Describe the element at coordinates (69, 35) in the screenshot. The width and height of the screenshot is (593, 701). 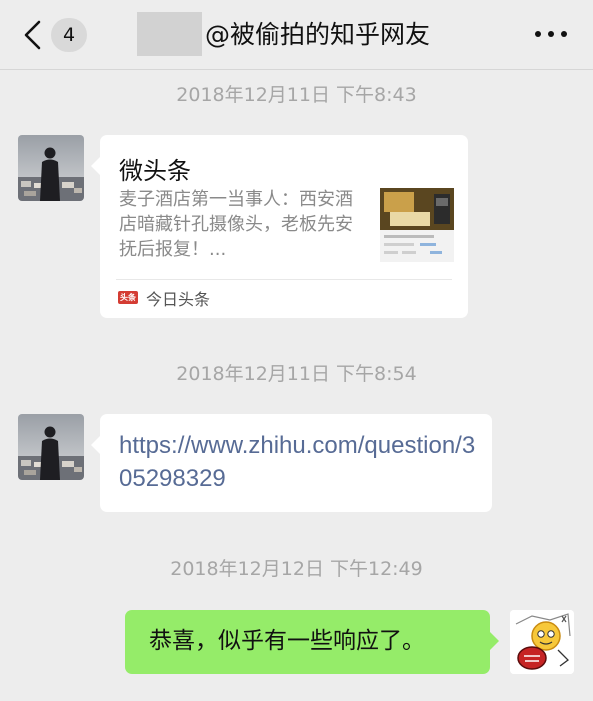
I see `unread-count-badge: 4` at that location.